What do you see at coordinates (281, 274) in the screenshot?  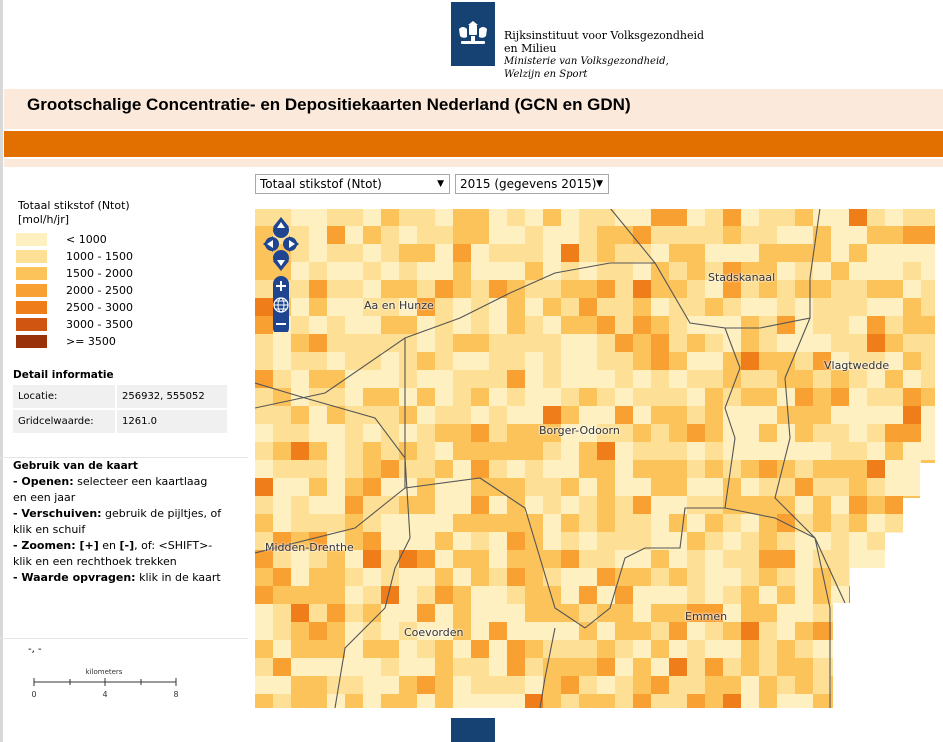 I see `map-navigation-control` at bounding box center [281, 274].